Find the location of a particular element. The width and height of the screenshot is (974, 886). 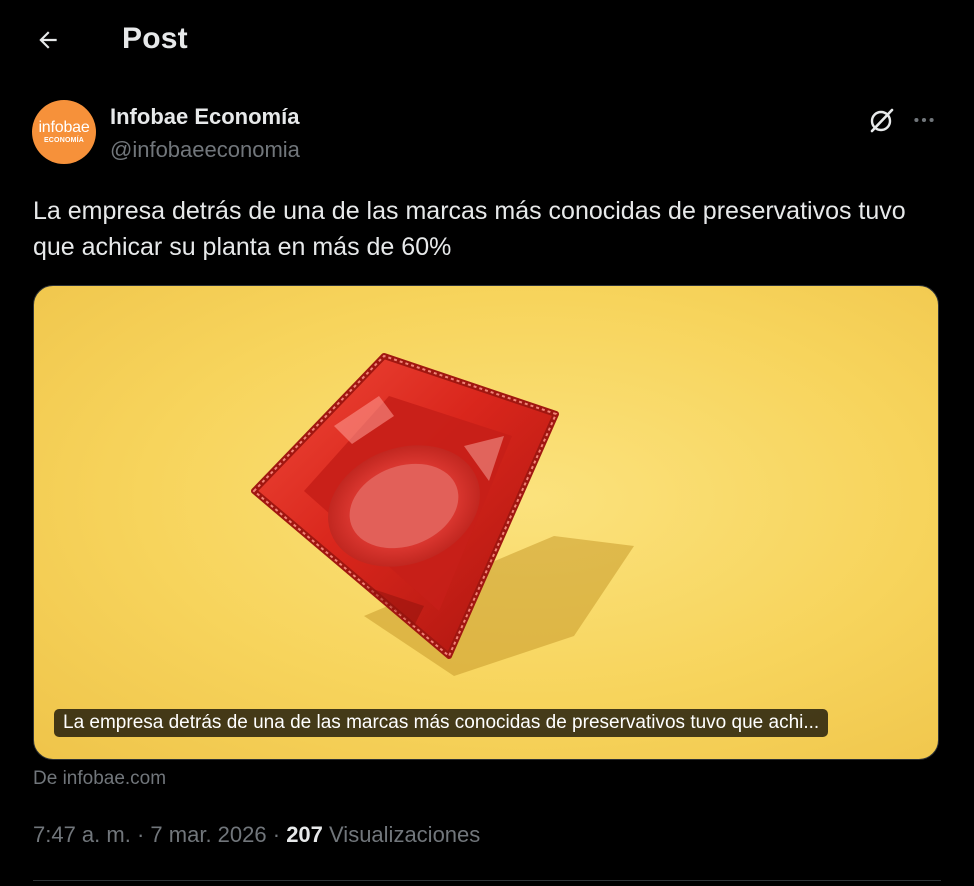

avatar-logo-text: infobae is located at coordinates (64, 127).